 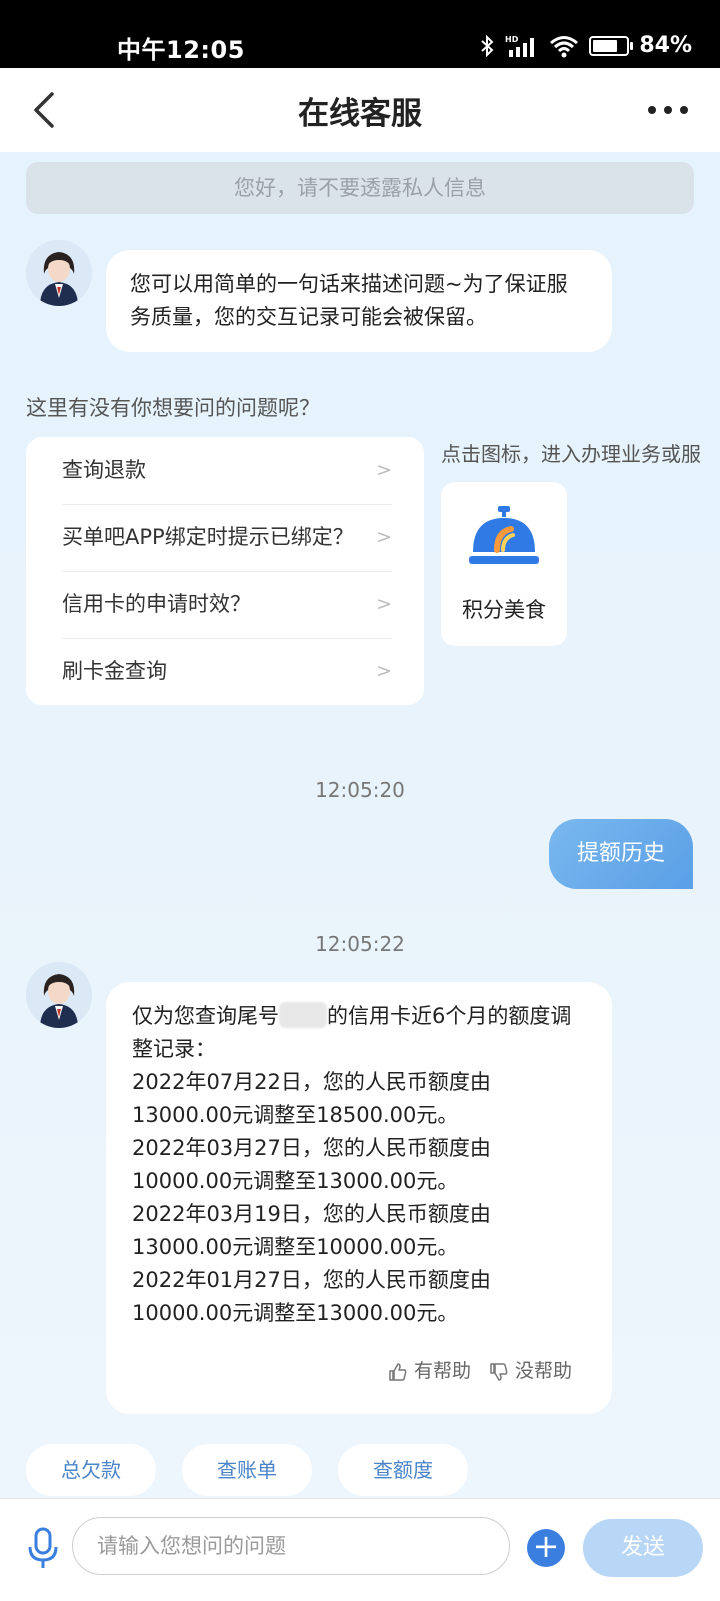 What do you see at coordinates (181, 50) in the screenshot?
I see `status-time: 中午12:05` at bounding box center [181, 50].